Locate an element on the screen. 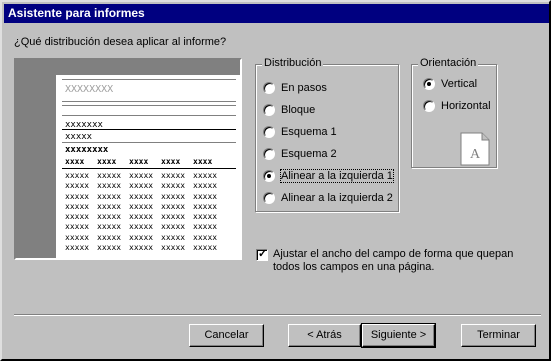 The image size is (551, 361). next-button: Siguiente > is located at coordinates (398, 335).